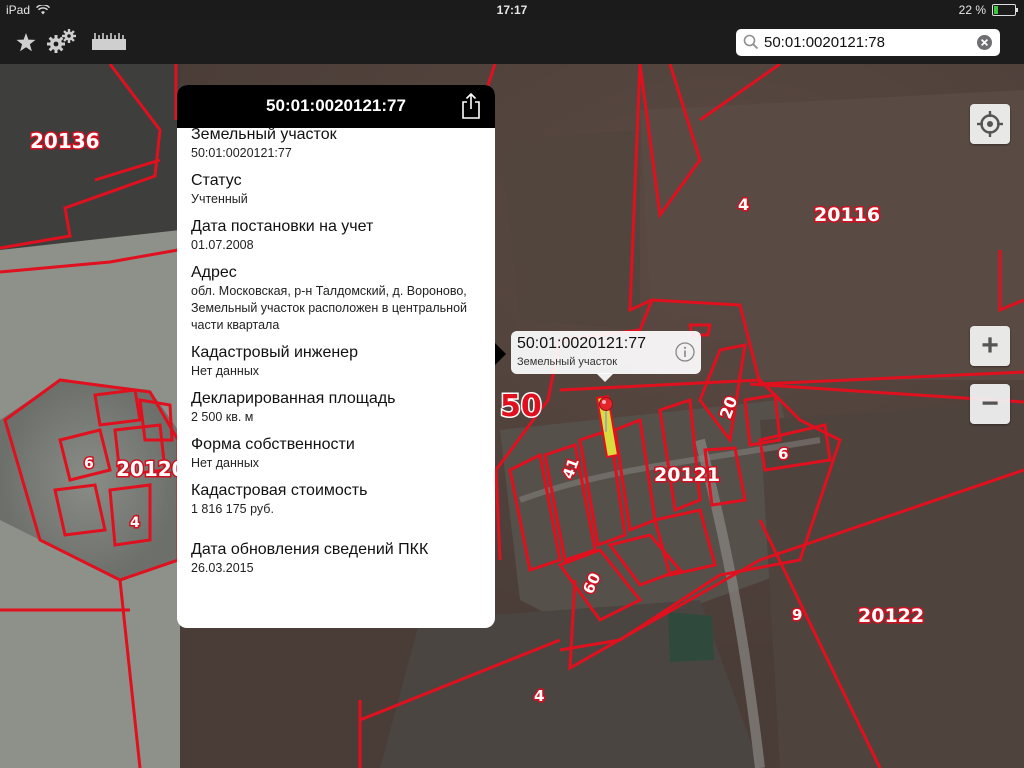 The image size is (1024, 768). Describe the element at coordinates (222, 245) in the screenshot. I see `field-value: 01.07.2008` at that location.